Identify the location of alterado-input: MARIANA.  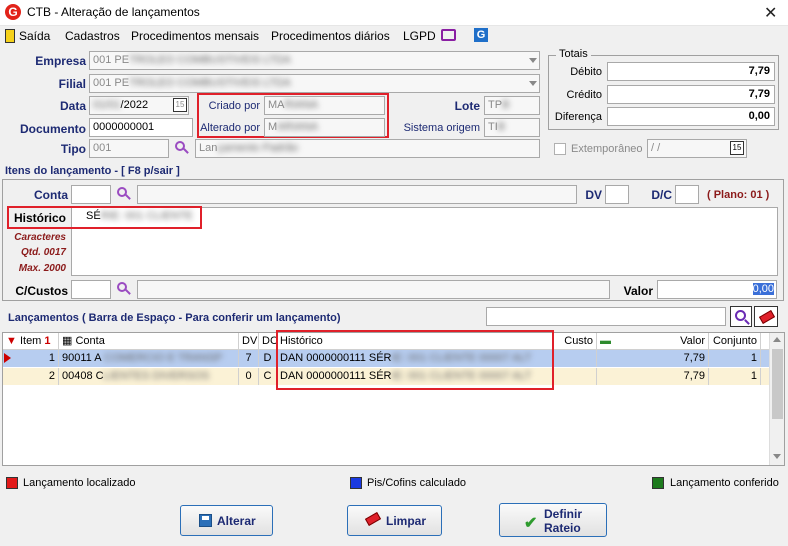
(324, 127).